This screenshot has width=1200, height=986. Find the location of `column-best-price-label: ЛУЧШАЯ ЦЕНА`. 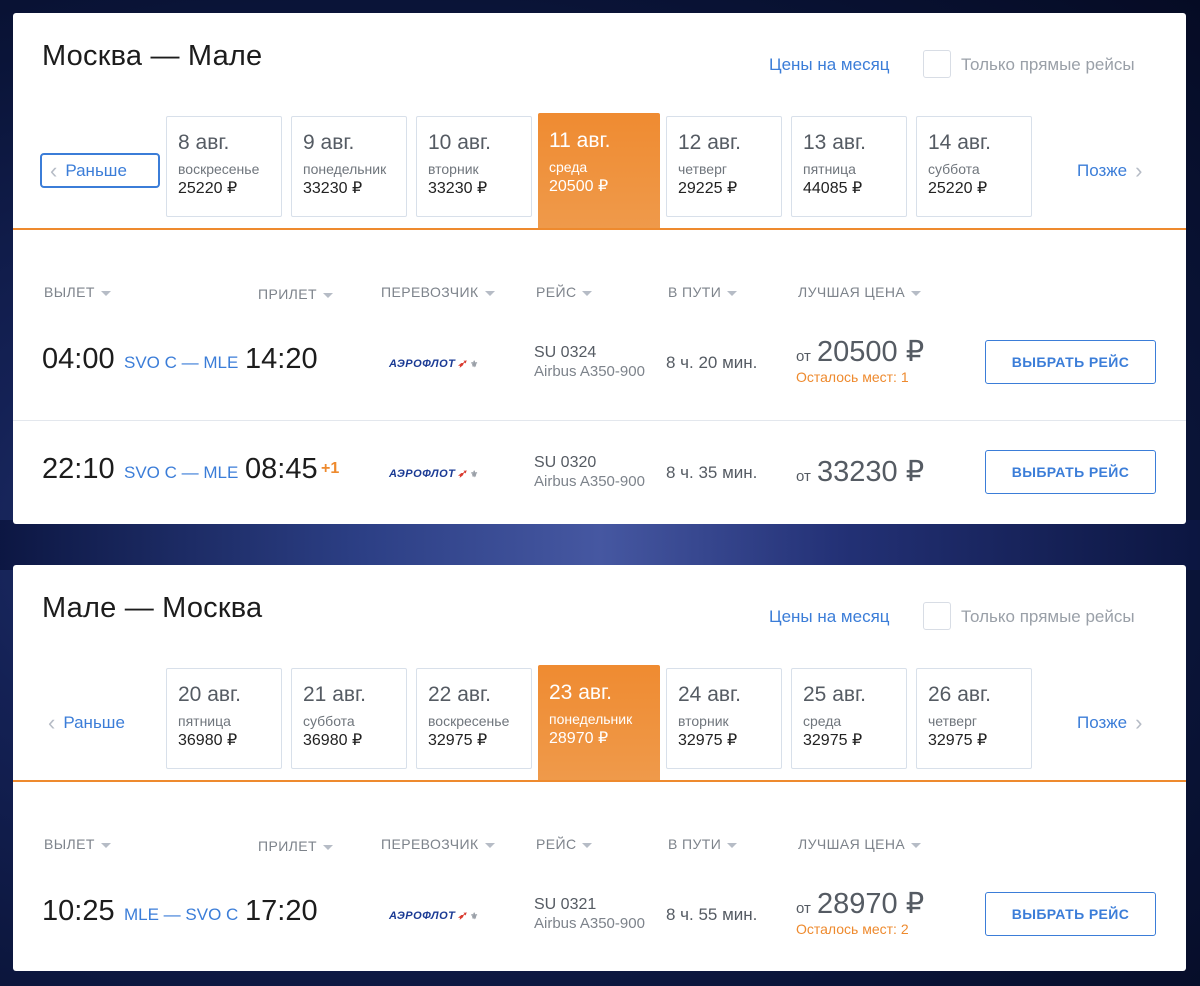

column-best-price-label: ЛУЧШАЯ ЦЕНА is located at coordinates (852, 292).